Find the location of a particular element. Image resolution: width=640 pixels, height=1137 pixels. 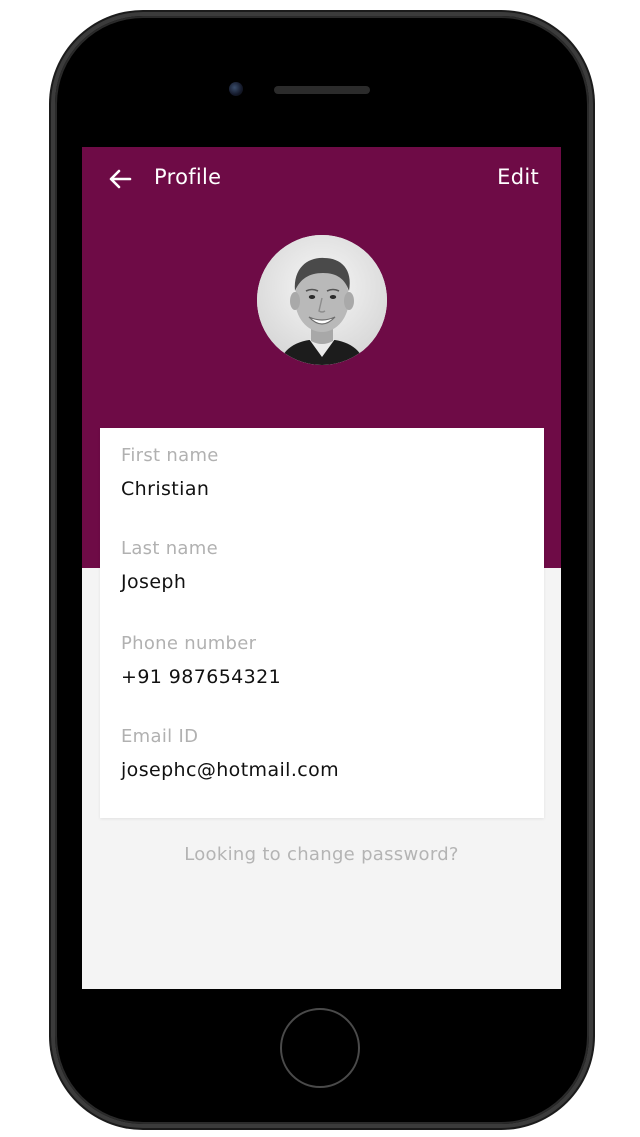

home-button is located at coordinates (320, 1048).